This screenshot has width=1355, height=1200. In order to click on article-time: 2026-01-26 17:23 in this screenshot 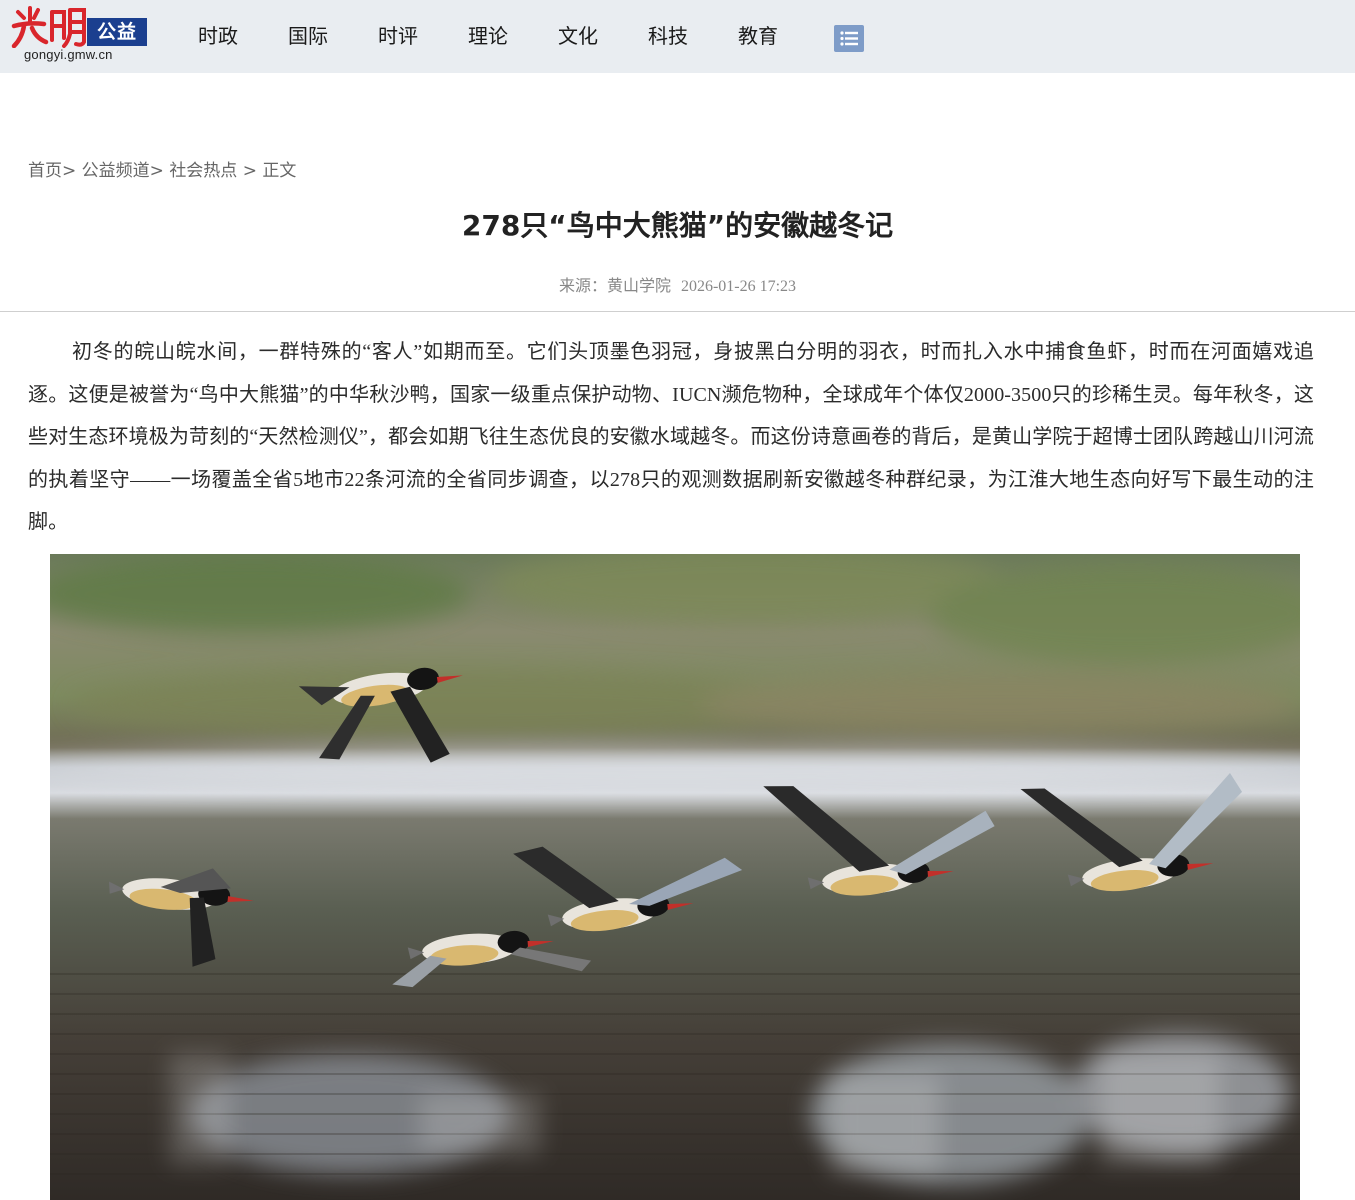, I will do `click(738, 286)`.